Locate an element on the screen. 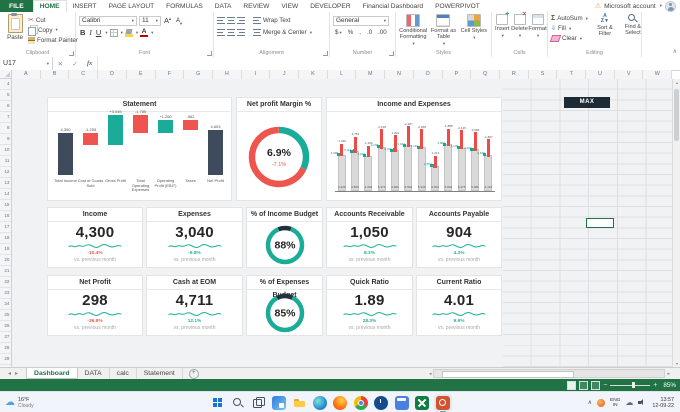  zoom-level: 85% is located at coordinates (669, 385).